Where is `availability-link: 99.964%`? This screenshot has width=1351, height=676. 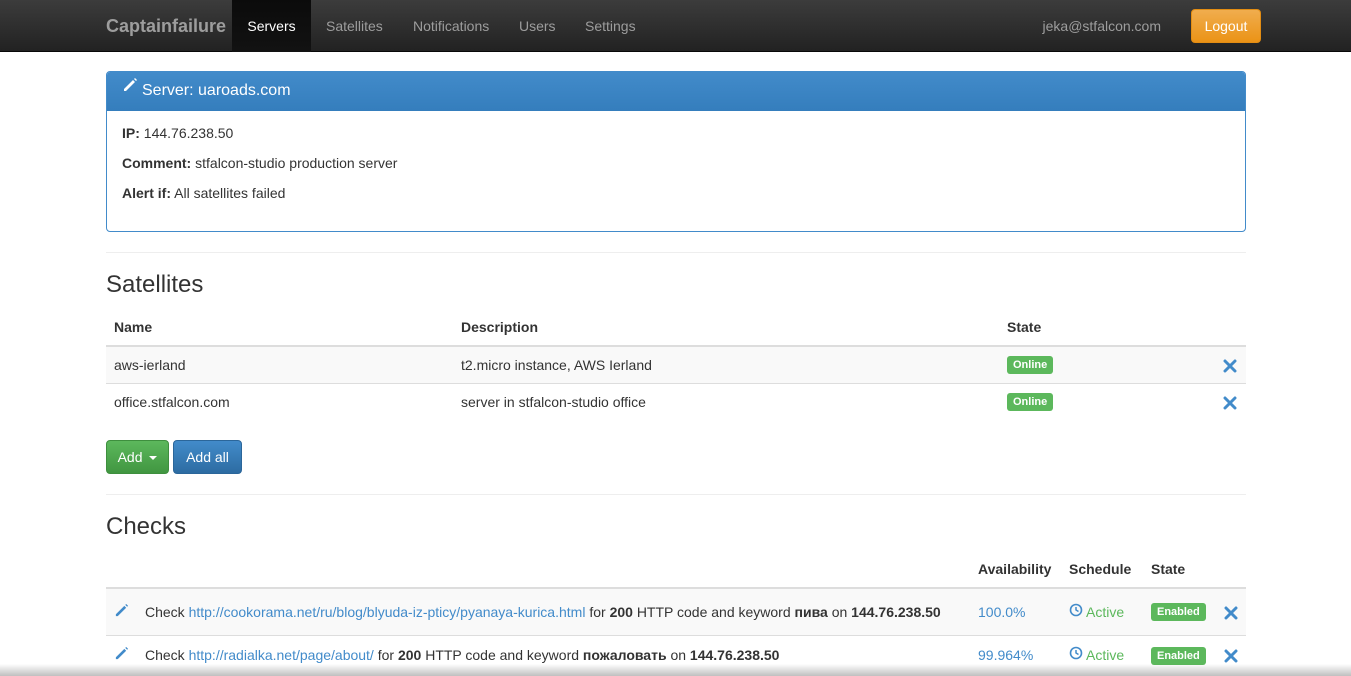 availability-link: 99.964% is located at coordinates (1005, 655).